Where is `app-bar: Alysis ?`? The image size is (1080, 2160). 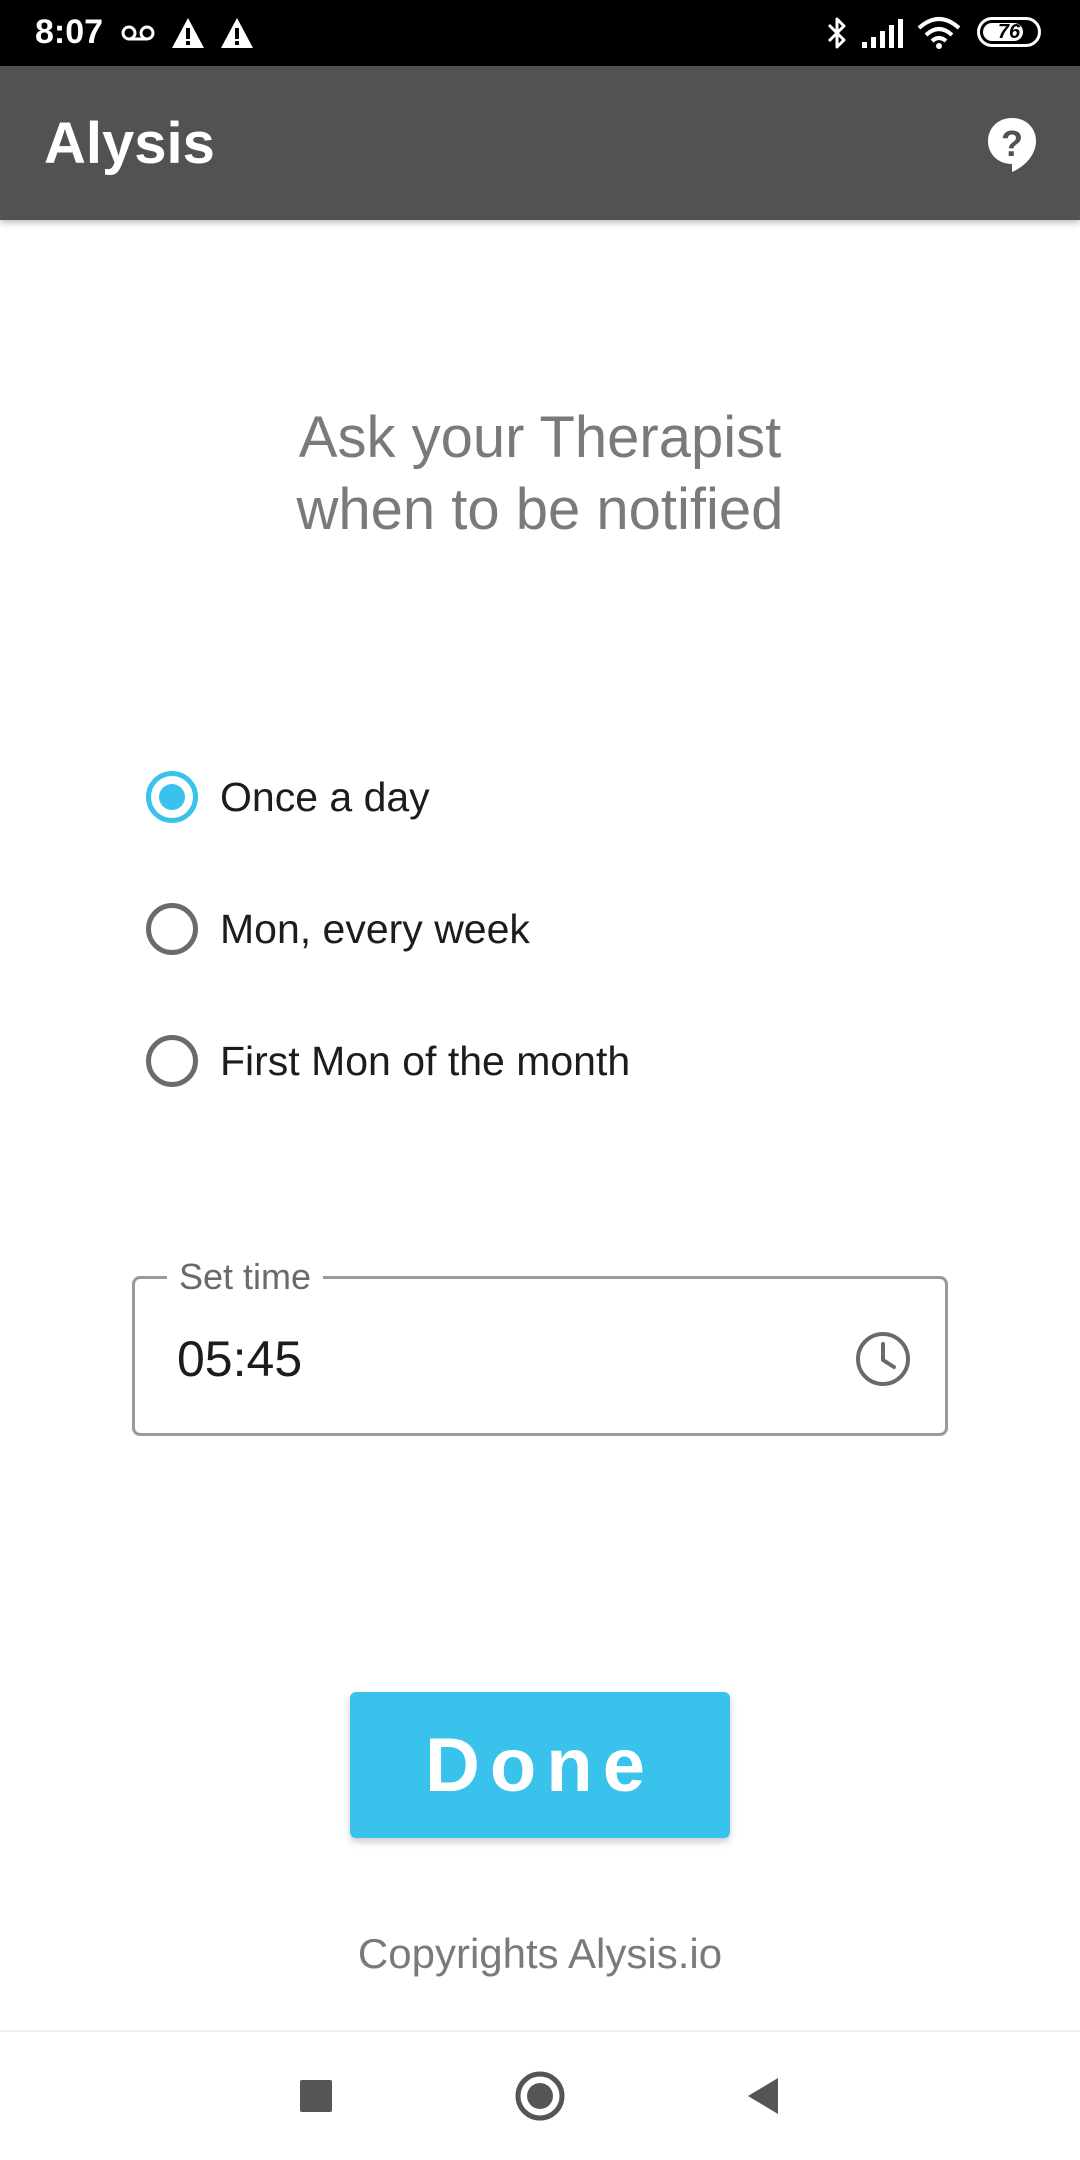
app-bar: Alysis ? is located at coordinates (540, 143).